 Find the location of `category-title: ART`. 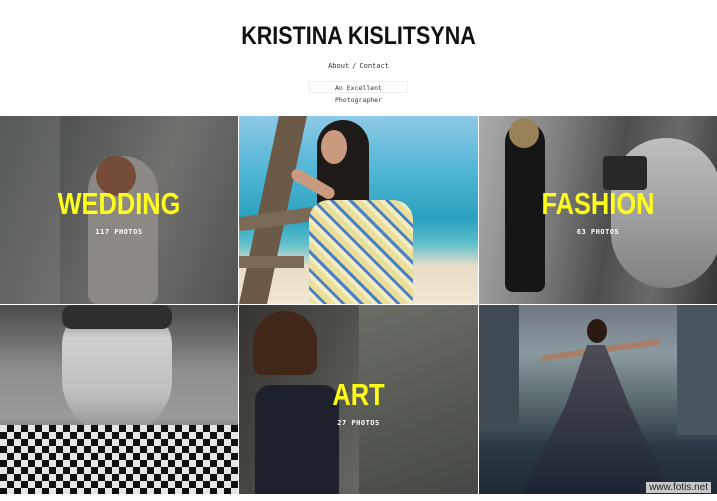

category-title: ART is located at coordinates (359, 395).